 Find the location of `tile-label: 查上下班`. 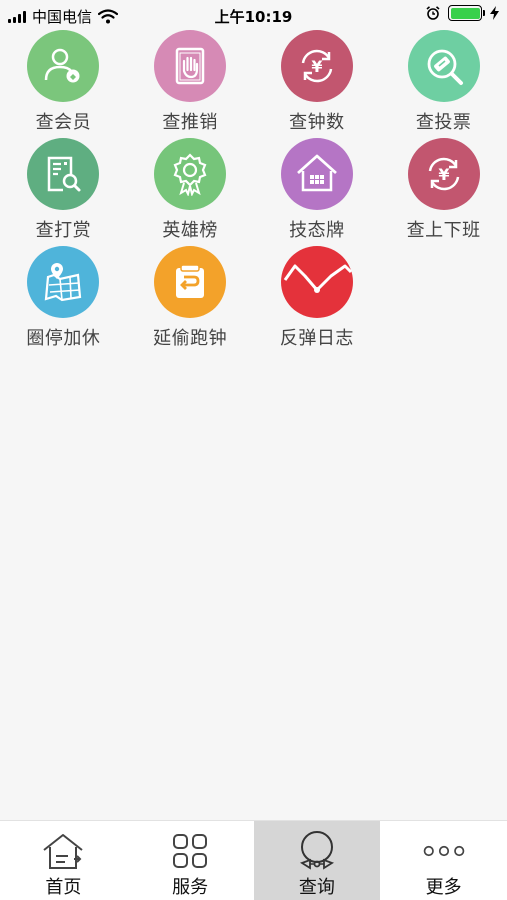

tile-label: 查上下班 is located at coordinates (443, 230).